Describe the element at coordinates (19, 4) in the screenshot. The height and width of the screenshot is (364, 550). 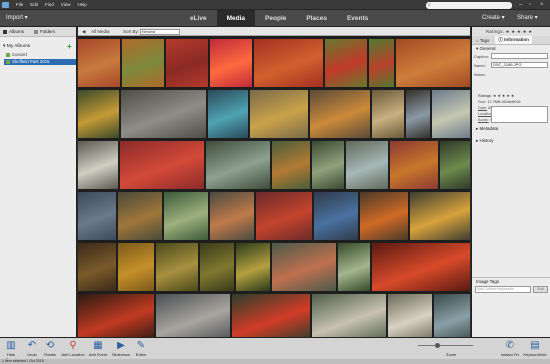
I see `menu-file: File` at that location.